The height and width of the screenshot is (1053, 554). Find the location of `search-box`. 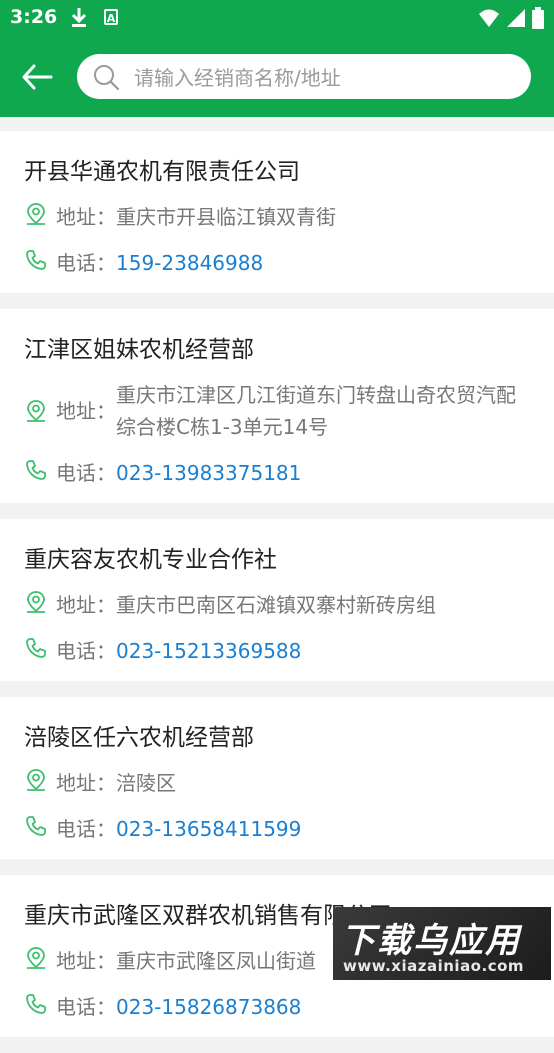

search-box is located at coordinates (304, 77).